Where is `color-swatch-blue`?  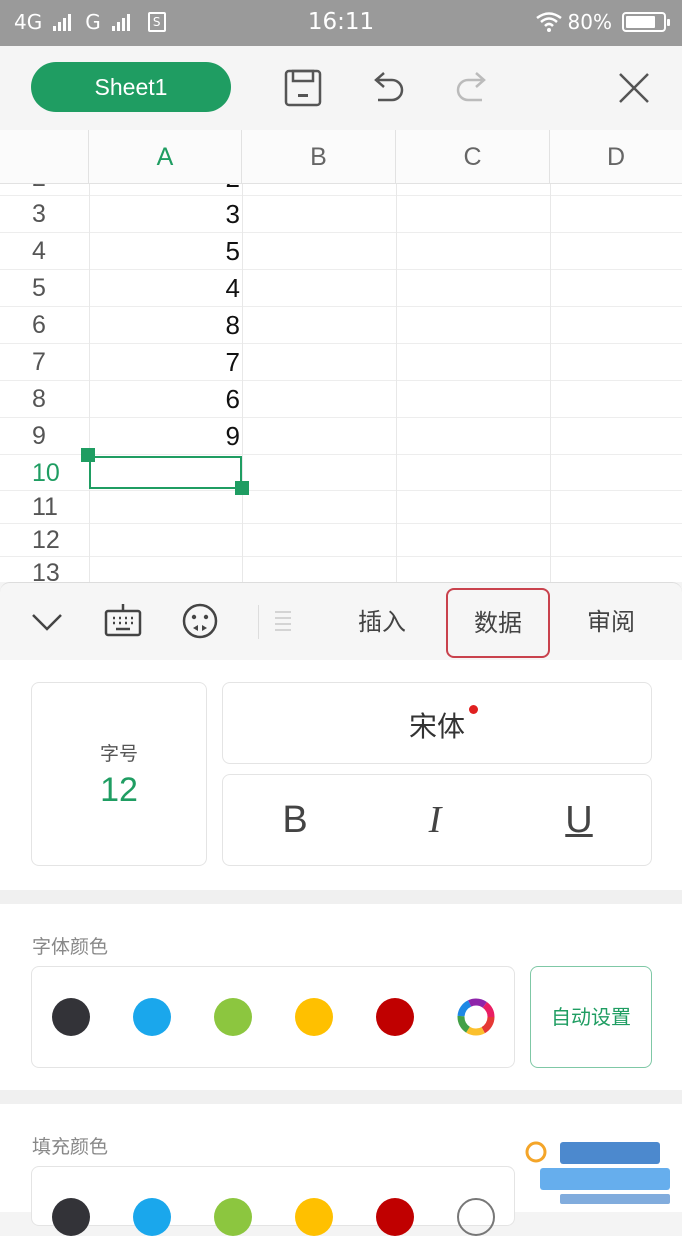
color-swatch-blue is located at coordinates (152, 1017).